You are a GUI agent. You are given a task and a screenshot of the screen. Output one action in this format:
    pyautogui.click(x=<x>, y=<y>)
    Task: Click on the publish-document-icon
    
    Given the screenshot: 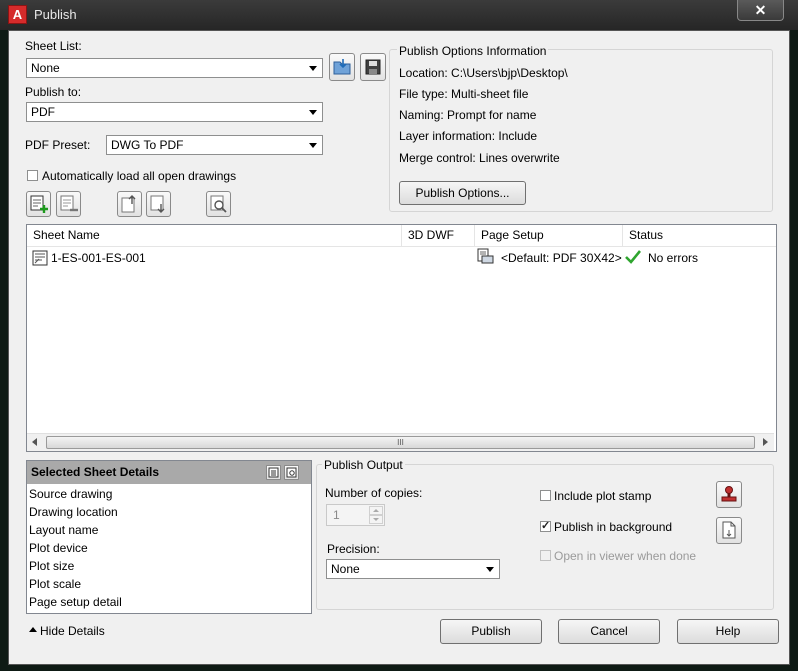 What is the action you would take?
    pyautogui.click(x=729, y=530)
    